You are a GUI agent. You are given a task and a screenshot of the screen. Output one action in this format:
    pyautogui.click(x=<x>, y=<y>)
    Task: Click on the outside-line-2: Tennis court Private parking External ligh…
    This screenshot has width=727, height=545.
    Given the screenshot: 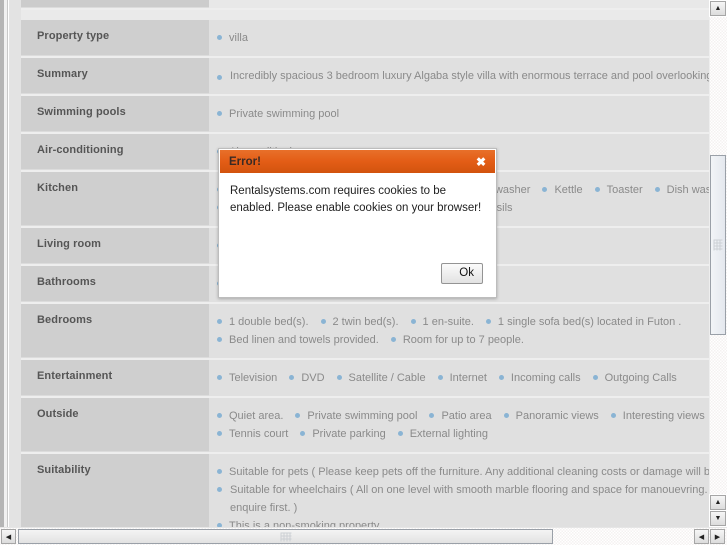 What is the action you would take?
    pyautogui.click(x=463, y=434)
    